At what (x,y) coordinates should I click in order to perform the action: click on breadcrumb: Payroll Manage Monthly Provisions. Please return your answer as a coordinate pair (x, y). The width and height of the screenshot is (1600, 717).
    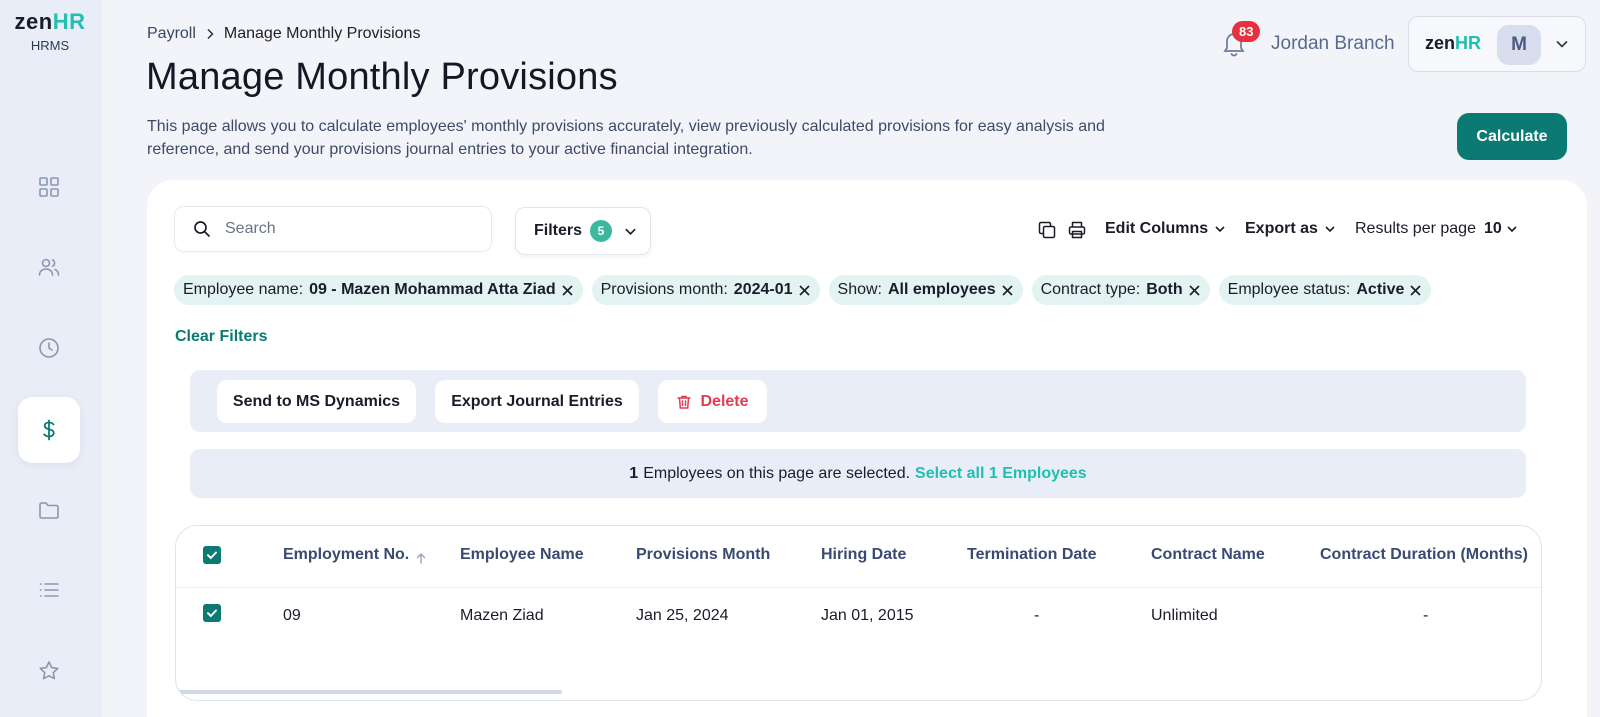
    Looking at the image, I should click on (283, 34).